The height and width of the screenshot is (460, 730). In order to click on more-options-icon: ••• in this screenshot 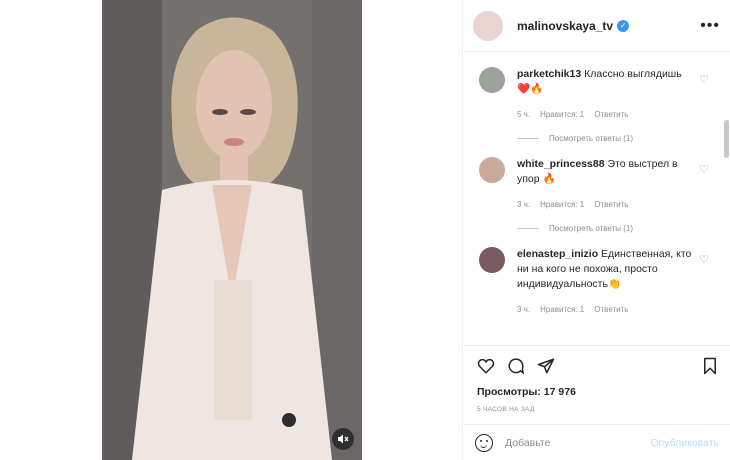, I will do `click(710, 26)`.